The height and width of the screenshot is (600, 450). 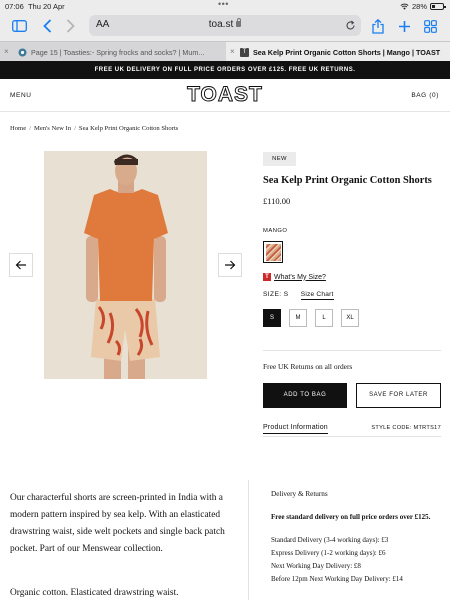 I want to click on add-to-bag-button: ADD TO BAG, so click(x=305, y=395).